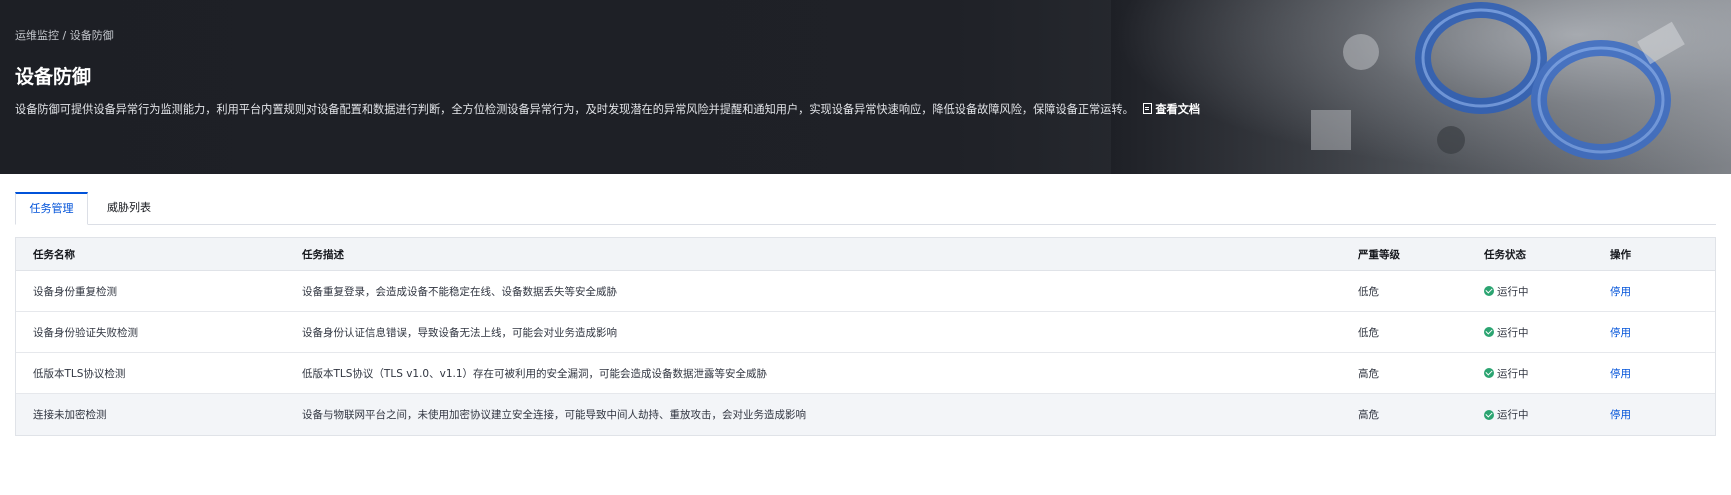 The width and height of the screenshot is (1731, 495). I want to click on column-header-level: 严重等级, so click(1379, 254).